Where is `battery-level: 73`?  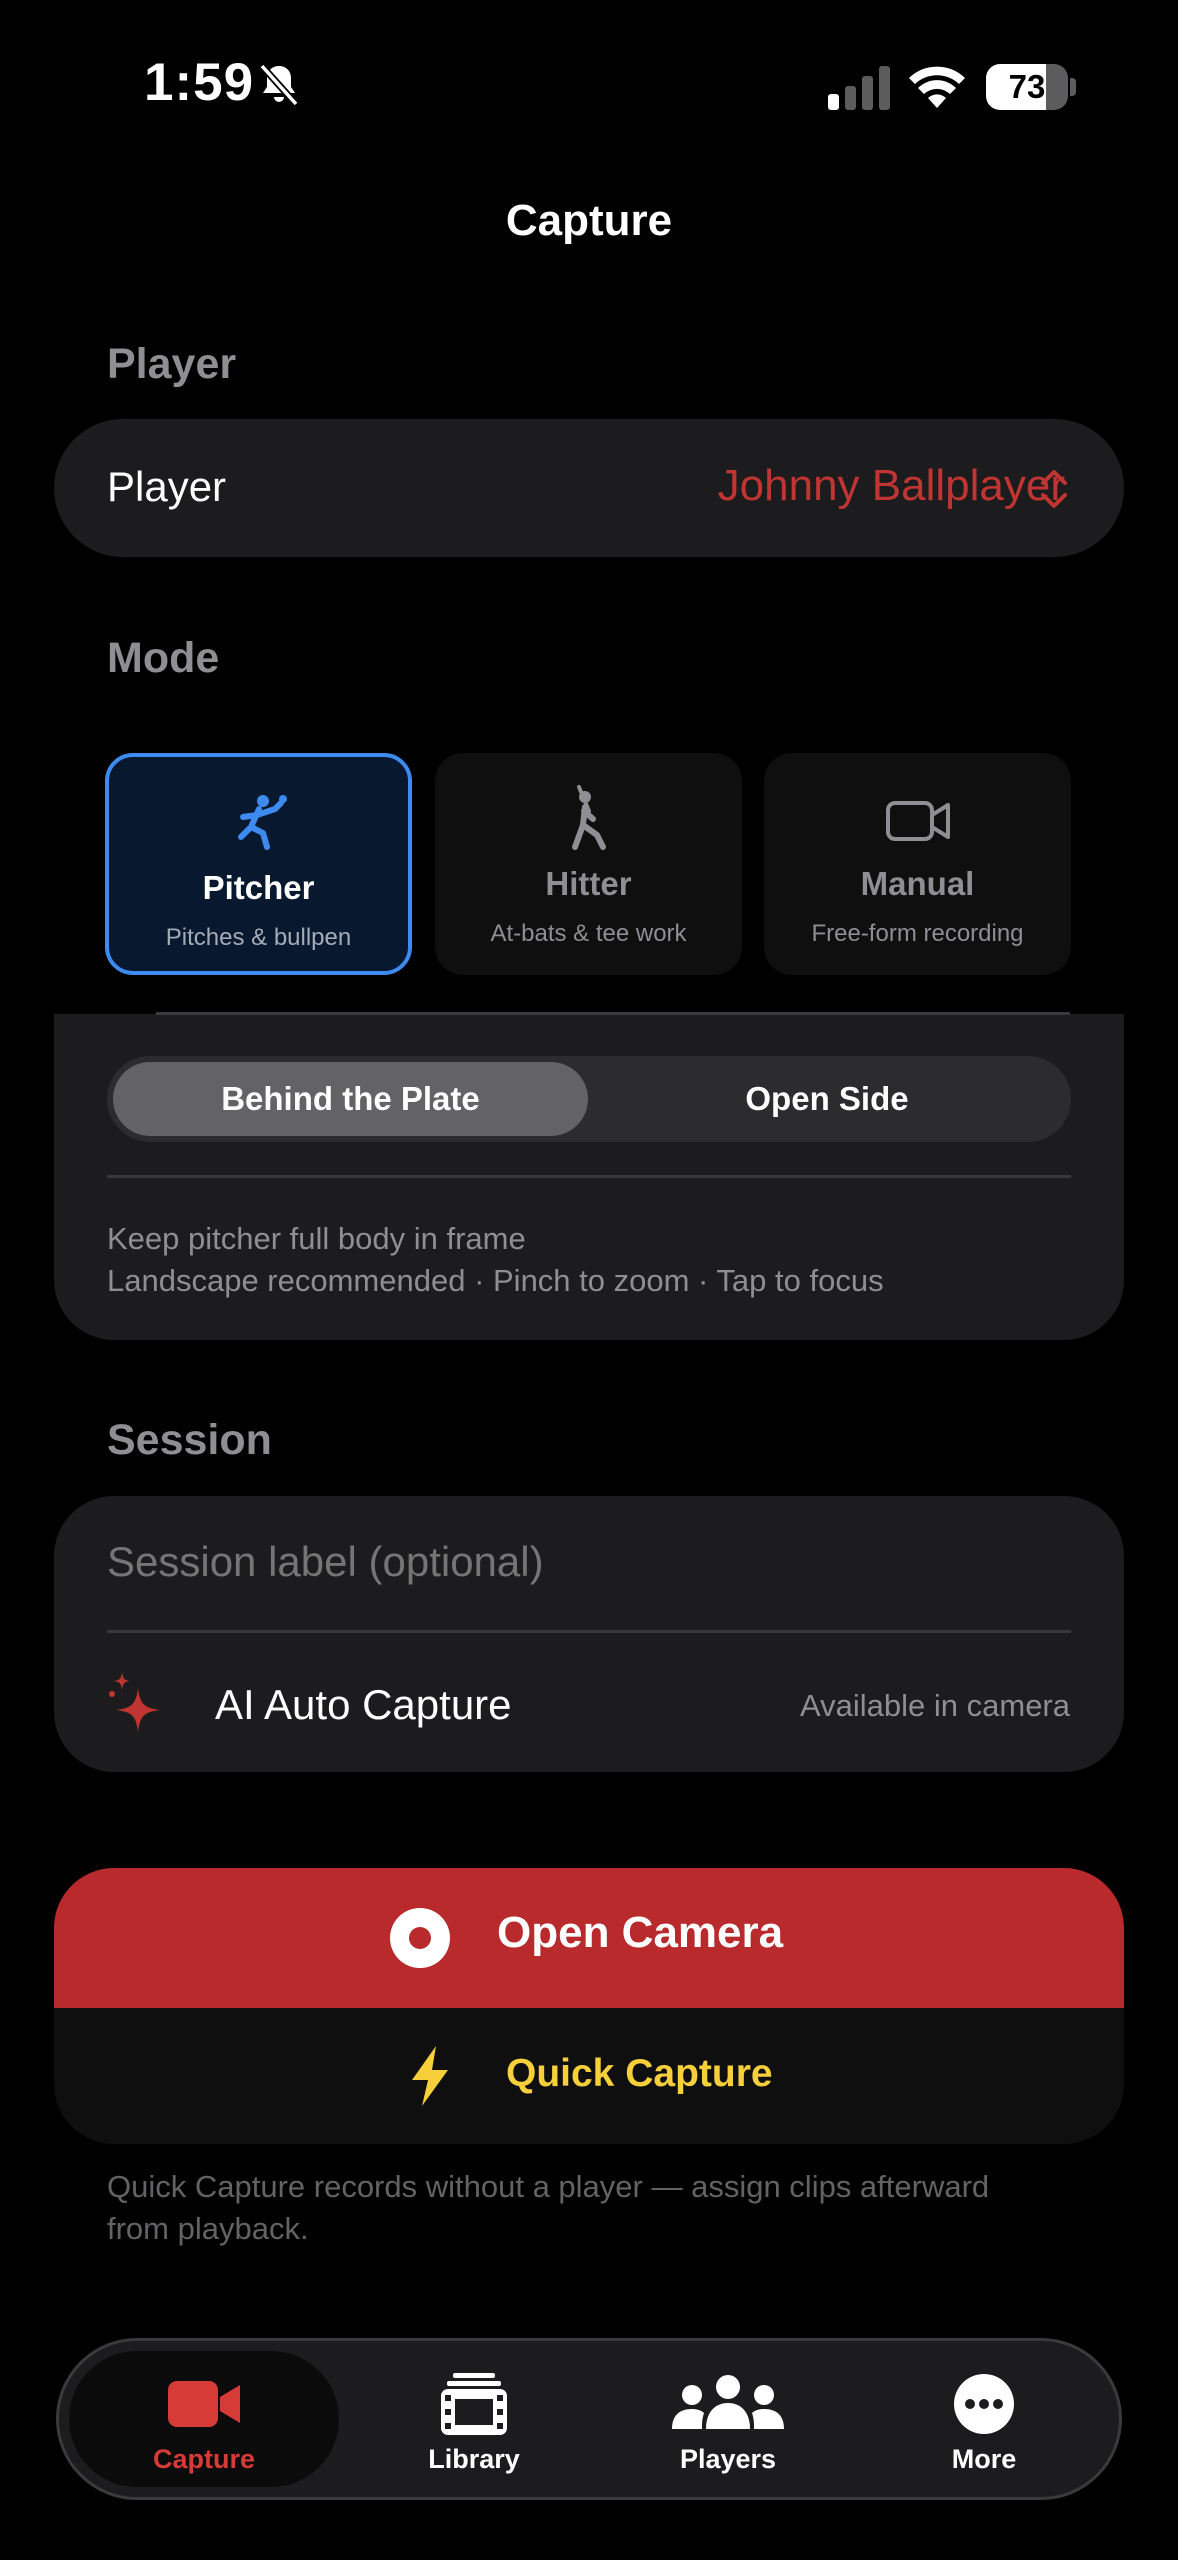 battery-level: 73 is located at coordinates (1027, 86).